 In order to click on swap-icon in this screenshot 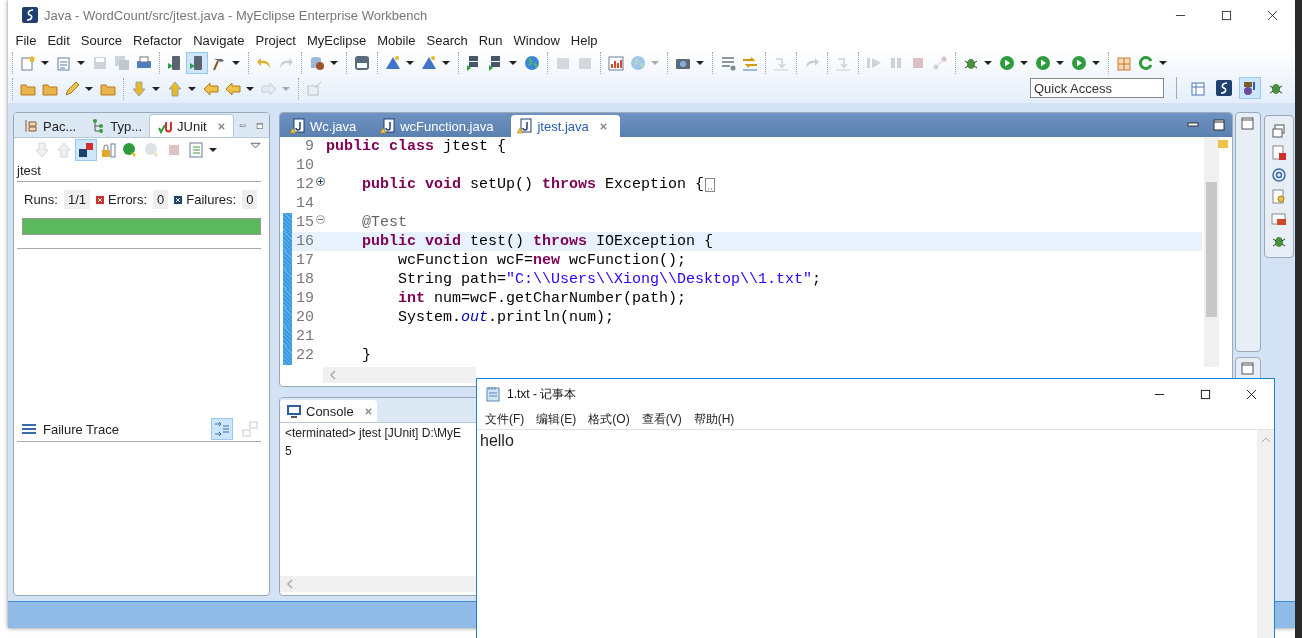, I will do `click(750, 63)`.